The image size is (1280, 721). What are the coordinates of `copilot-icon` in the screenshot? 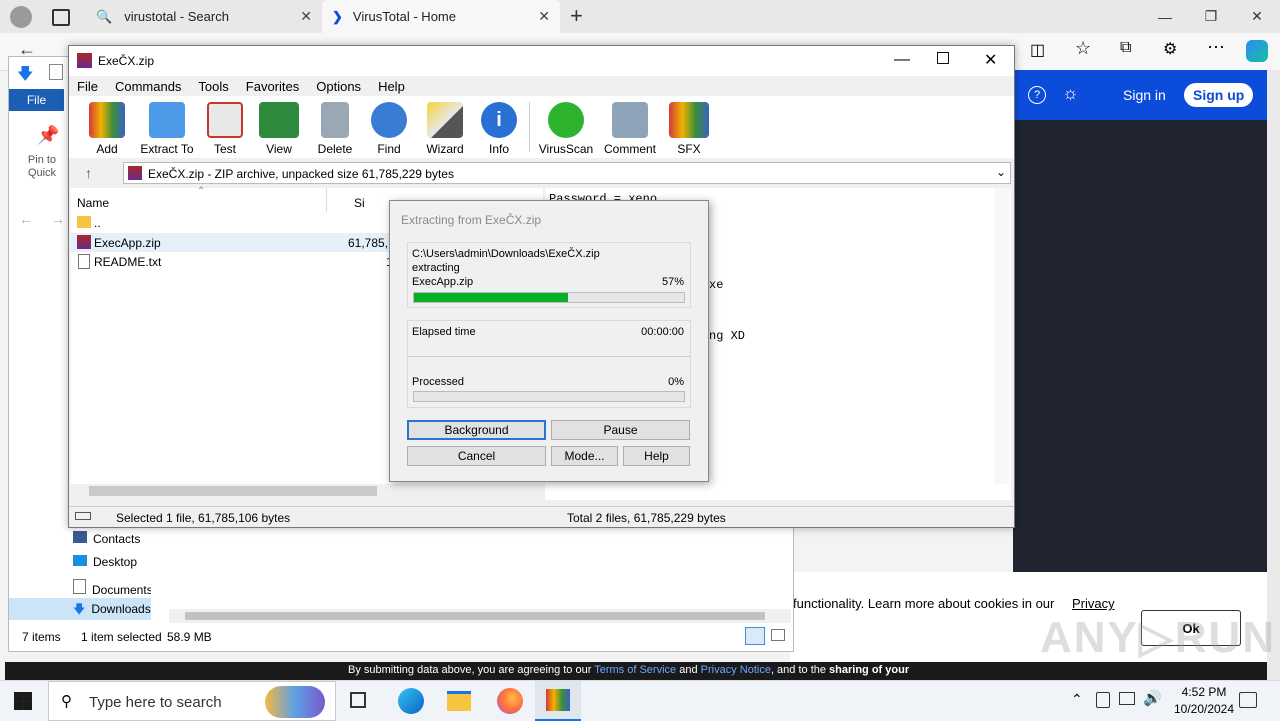 It's located at (1257, 51).